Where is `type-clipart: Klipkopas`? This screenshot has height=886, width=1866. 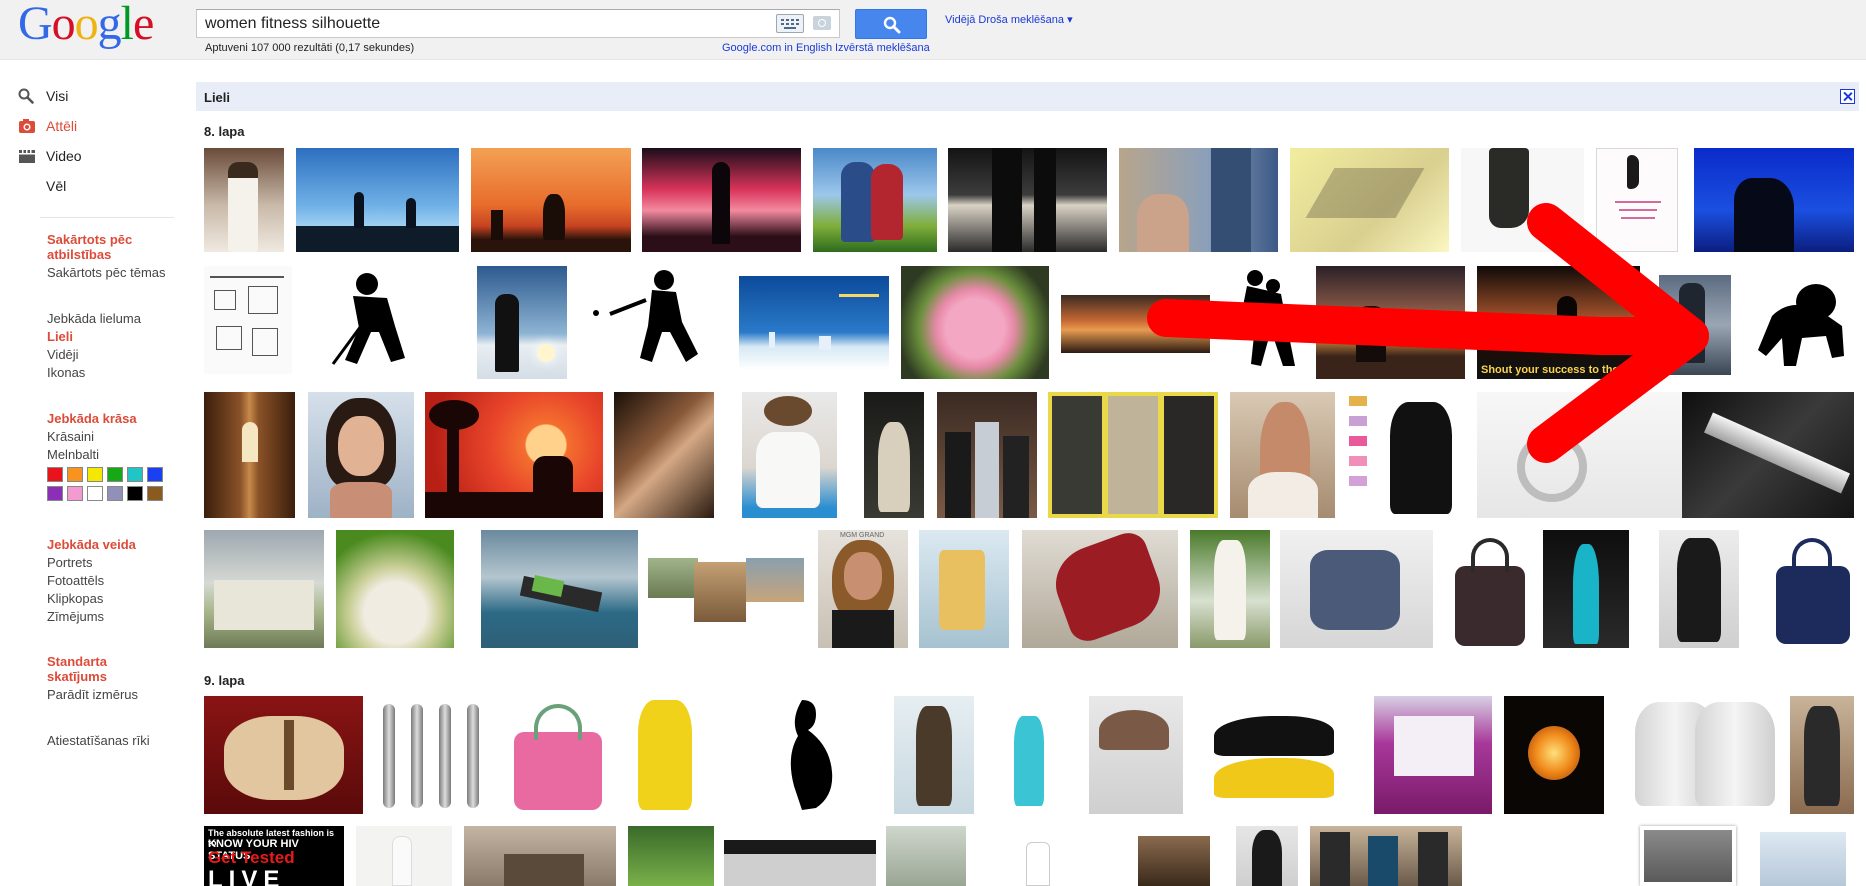 type-clipart: Klipkopas is located at coordinates (75, 598).